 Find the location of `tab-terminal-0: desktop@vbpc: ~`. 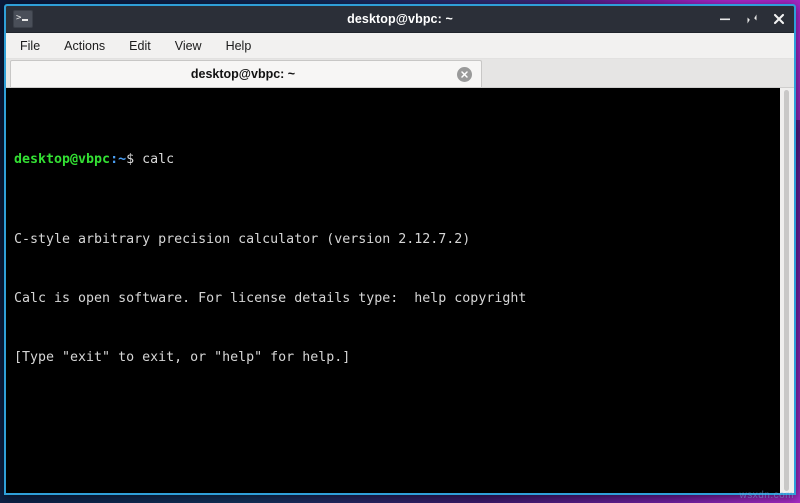

tab-terminal-0: desktop@vbpc: ~ is located at coordinates (246, 73).